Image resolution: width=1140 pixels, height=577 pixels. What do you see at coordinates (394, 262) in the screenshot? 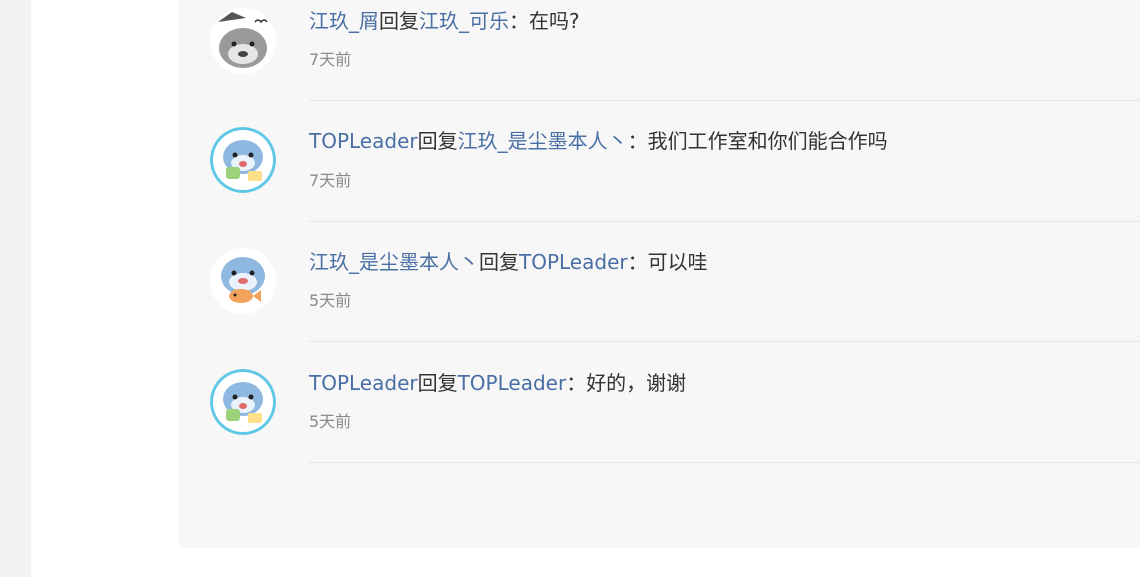
I see `author-link: 江玖_是尘墨本人丶` at bounding box center [394, 262].